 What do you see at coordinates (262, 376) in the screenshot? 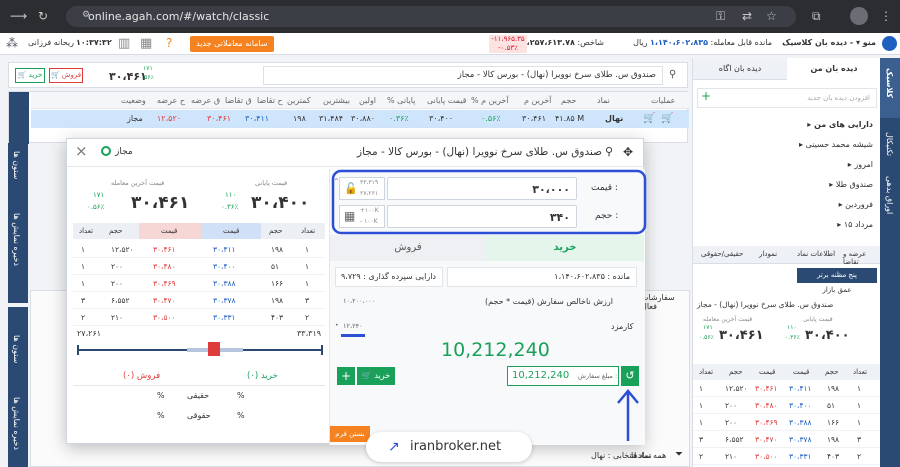
I see `buy-orders-count: خرید (۰)` at bounding box center [262, 376].